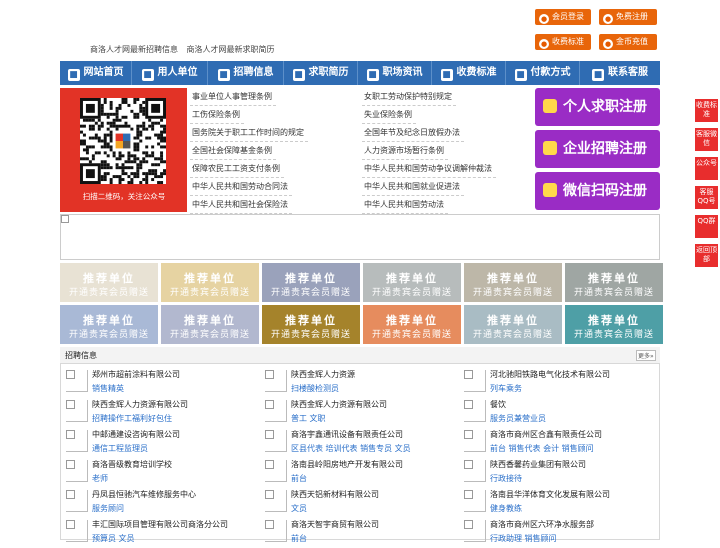 The image size is (720, 548). I want to click on law-link-right-4: 中华人民共和国劳动争议调解仲裁法, so click(429, 169).